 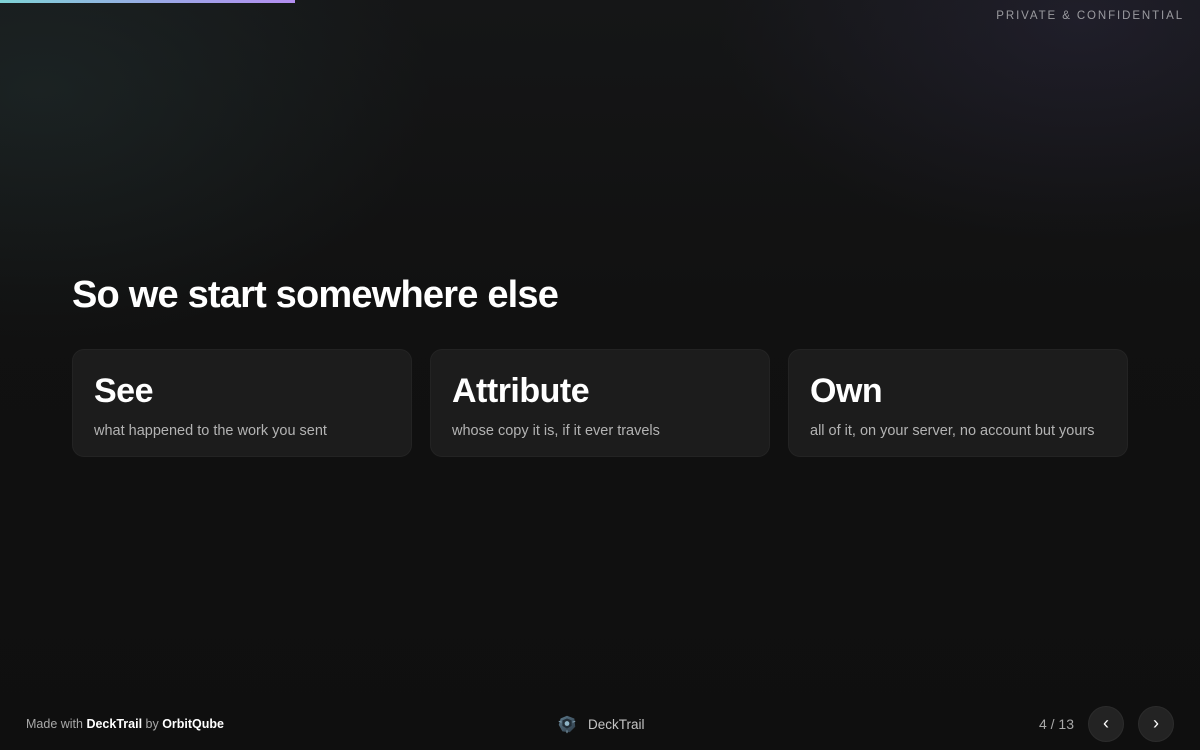 I want to click on card-see: See what happened to the work you sent, so click(x=242, y=403).